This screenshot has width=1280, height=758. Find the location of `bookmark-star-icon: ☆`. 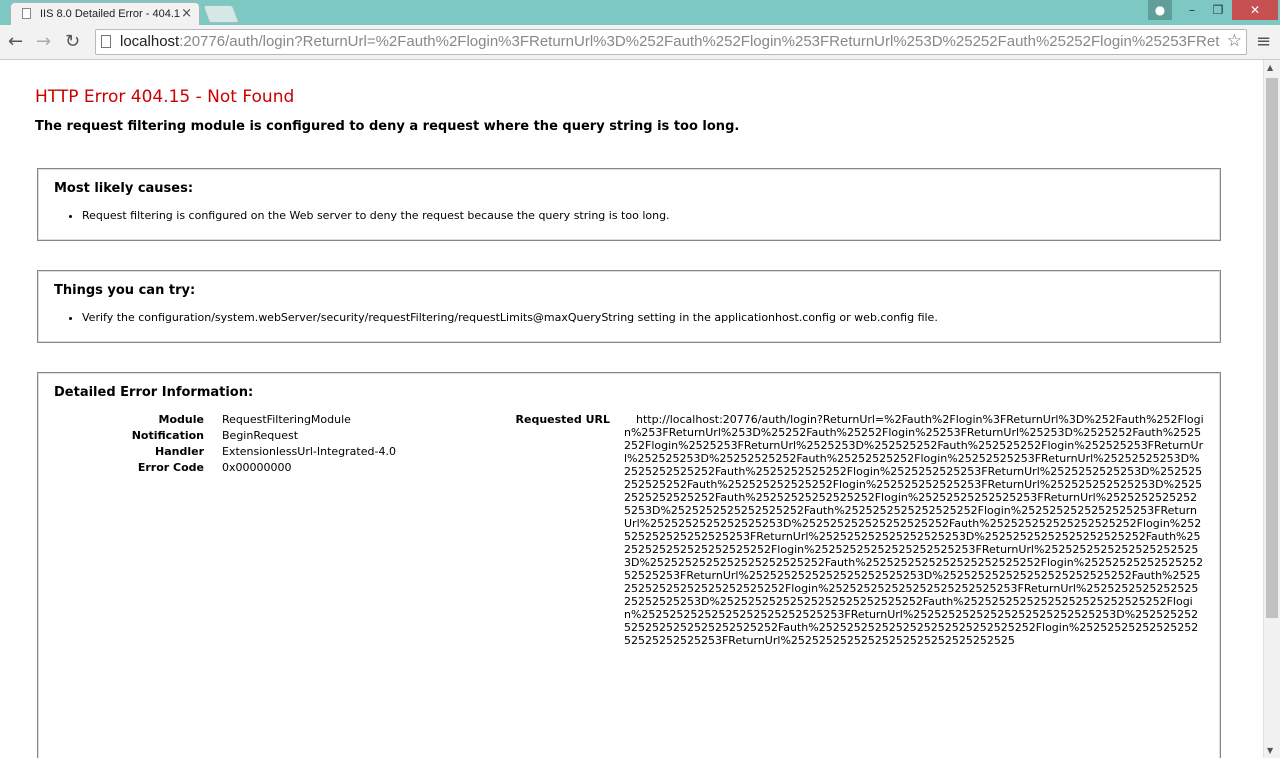

bookmark-star-icon: ☆ is located at coordinates (1234, 41).